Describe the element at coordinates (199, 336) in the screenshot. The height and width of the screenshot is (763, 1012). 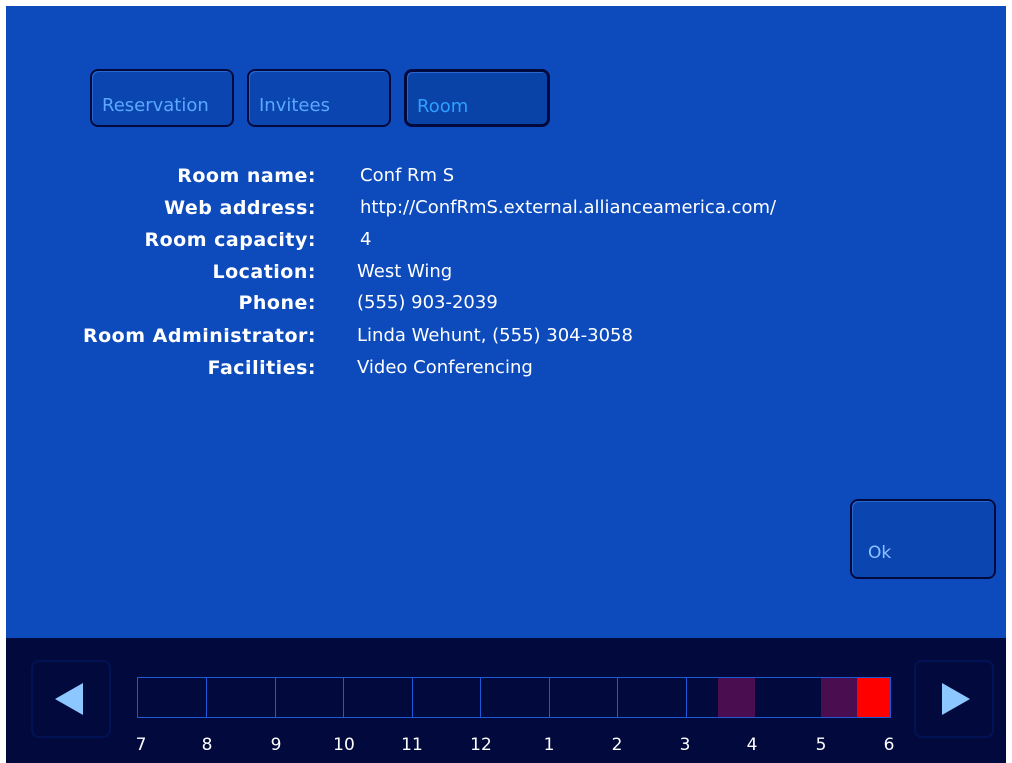
I see `room-administrator-label: Room Administrator:` at that location.